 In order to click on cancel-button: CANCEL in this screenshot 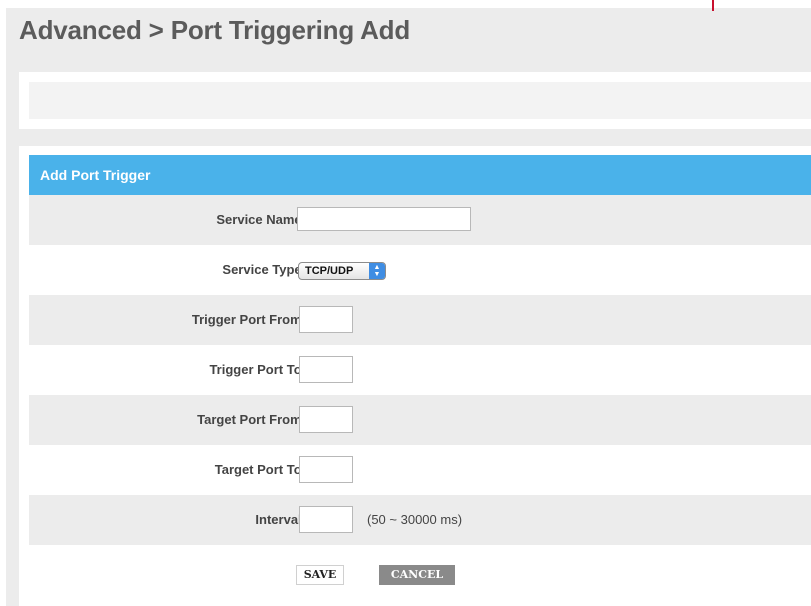, I will do `click(417, 575)`.